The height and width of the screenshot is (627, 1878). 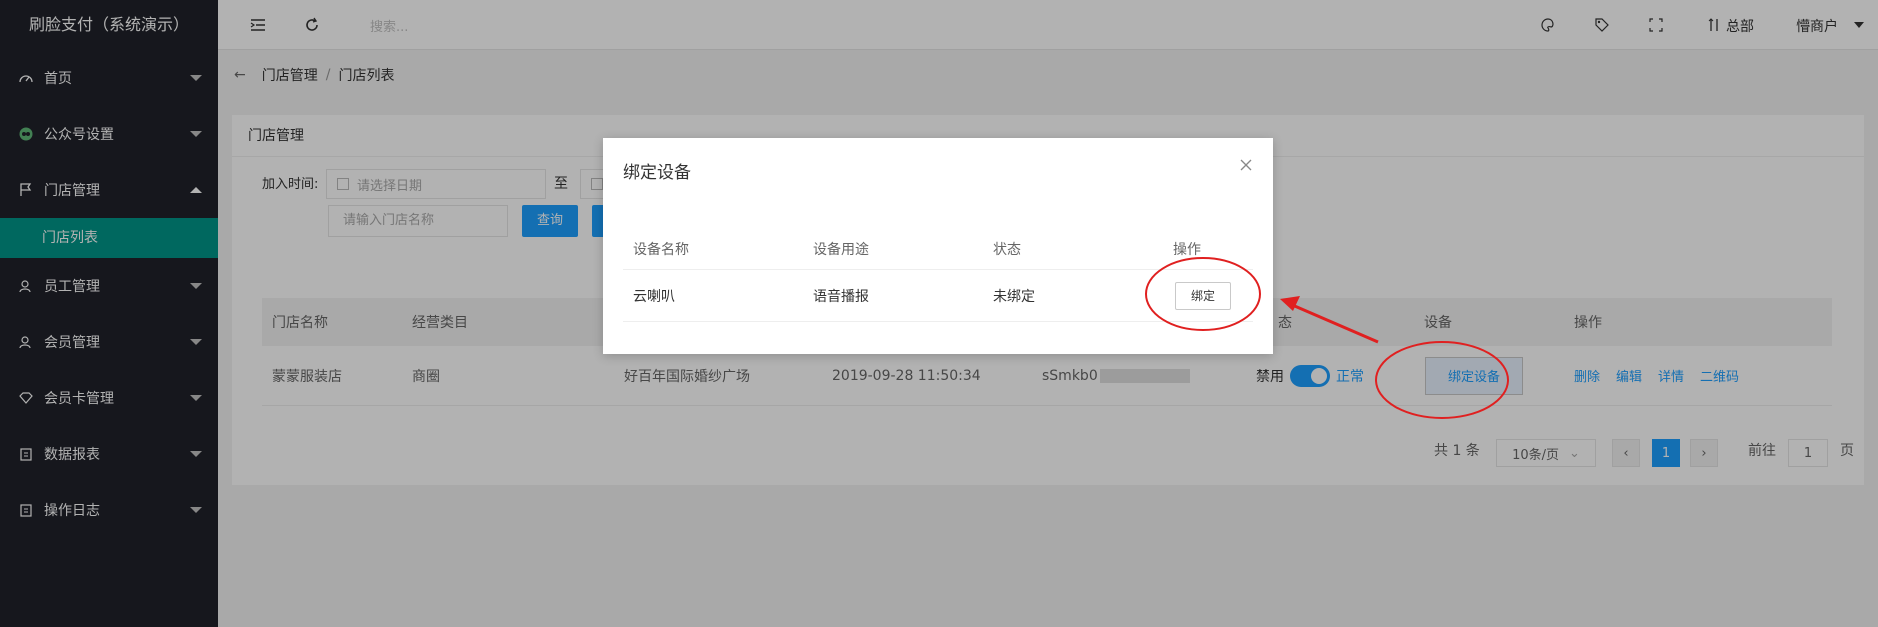 I want to click on modal-table-header: 设备名称 设备用途 状态 操作, so click(x=938, y=249).